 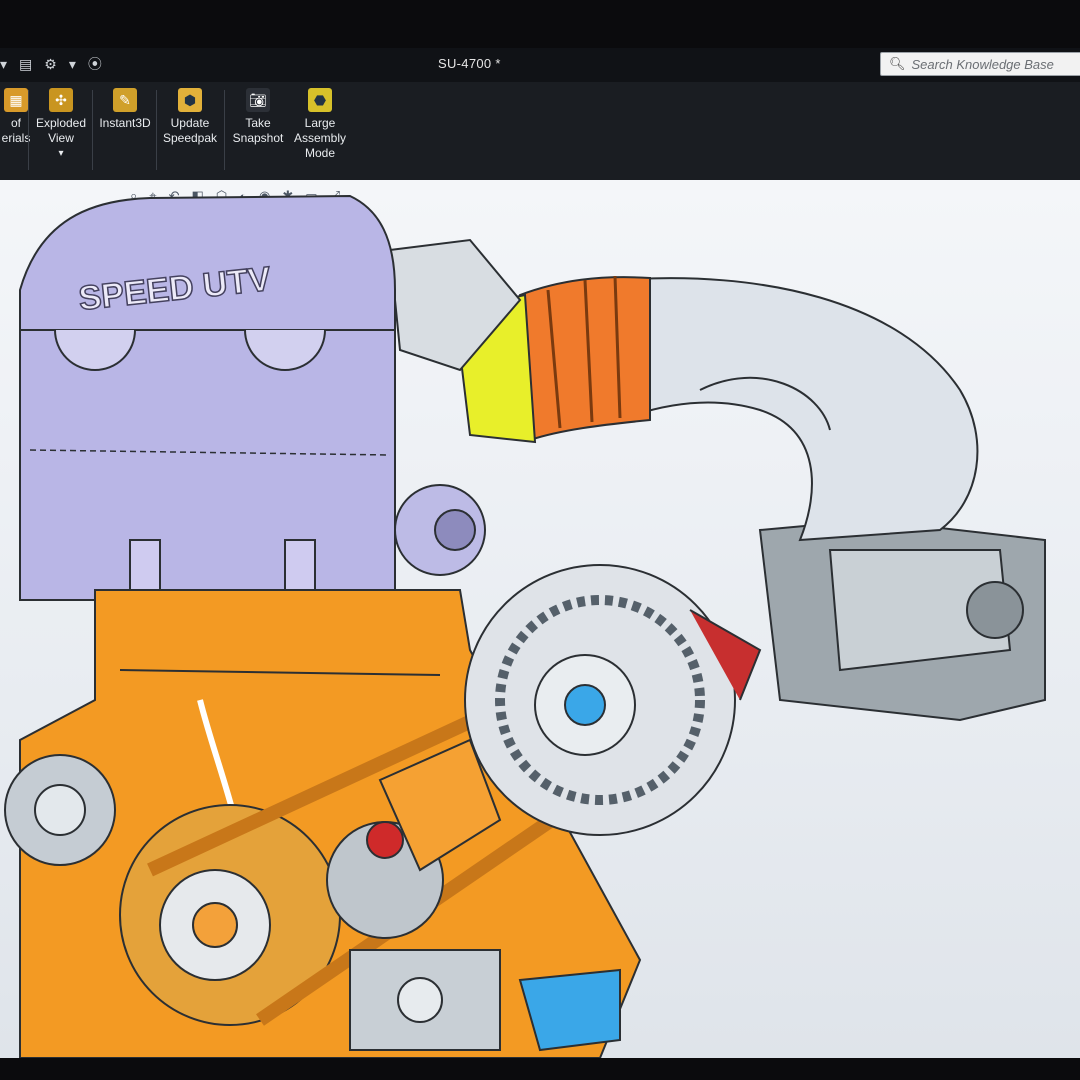 I want to click on options-icon: ▾, so click(x=72, y=64).